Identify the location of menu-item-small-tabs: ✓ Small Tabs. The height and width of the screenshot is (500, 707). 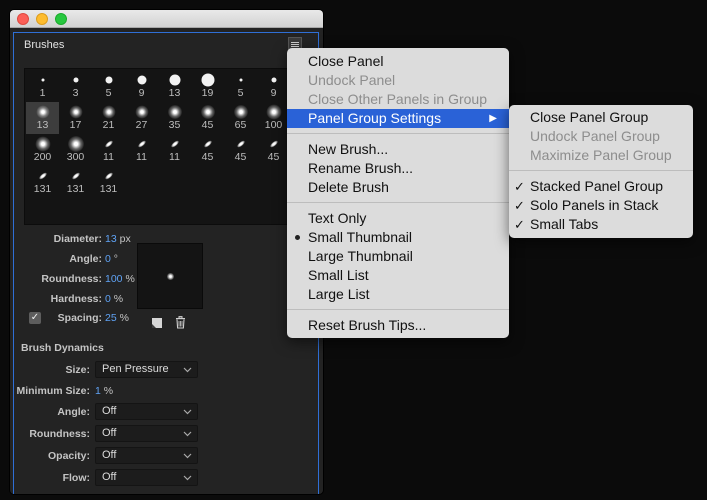
(601, 224).